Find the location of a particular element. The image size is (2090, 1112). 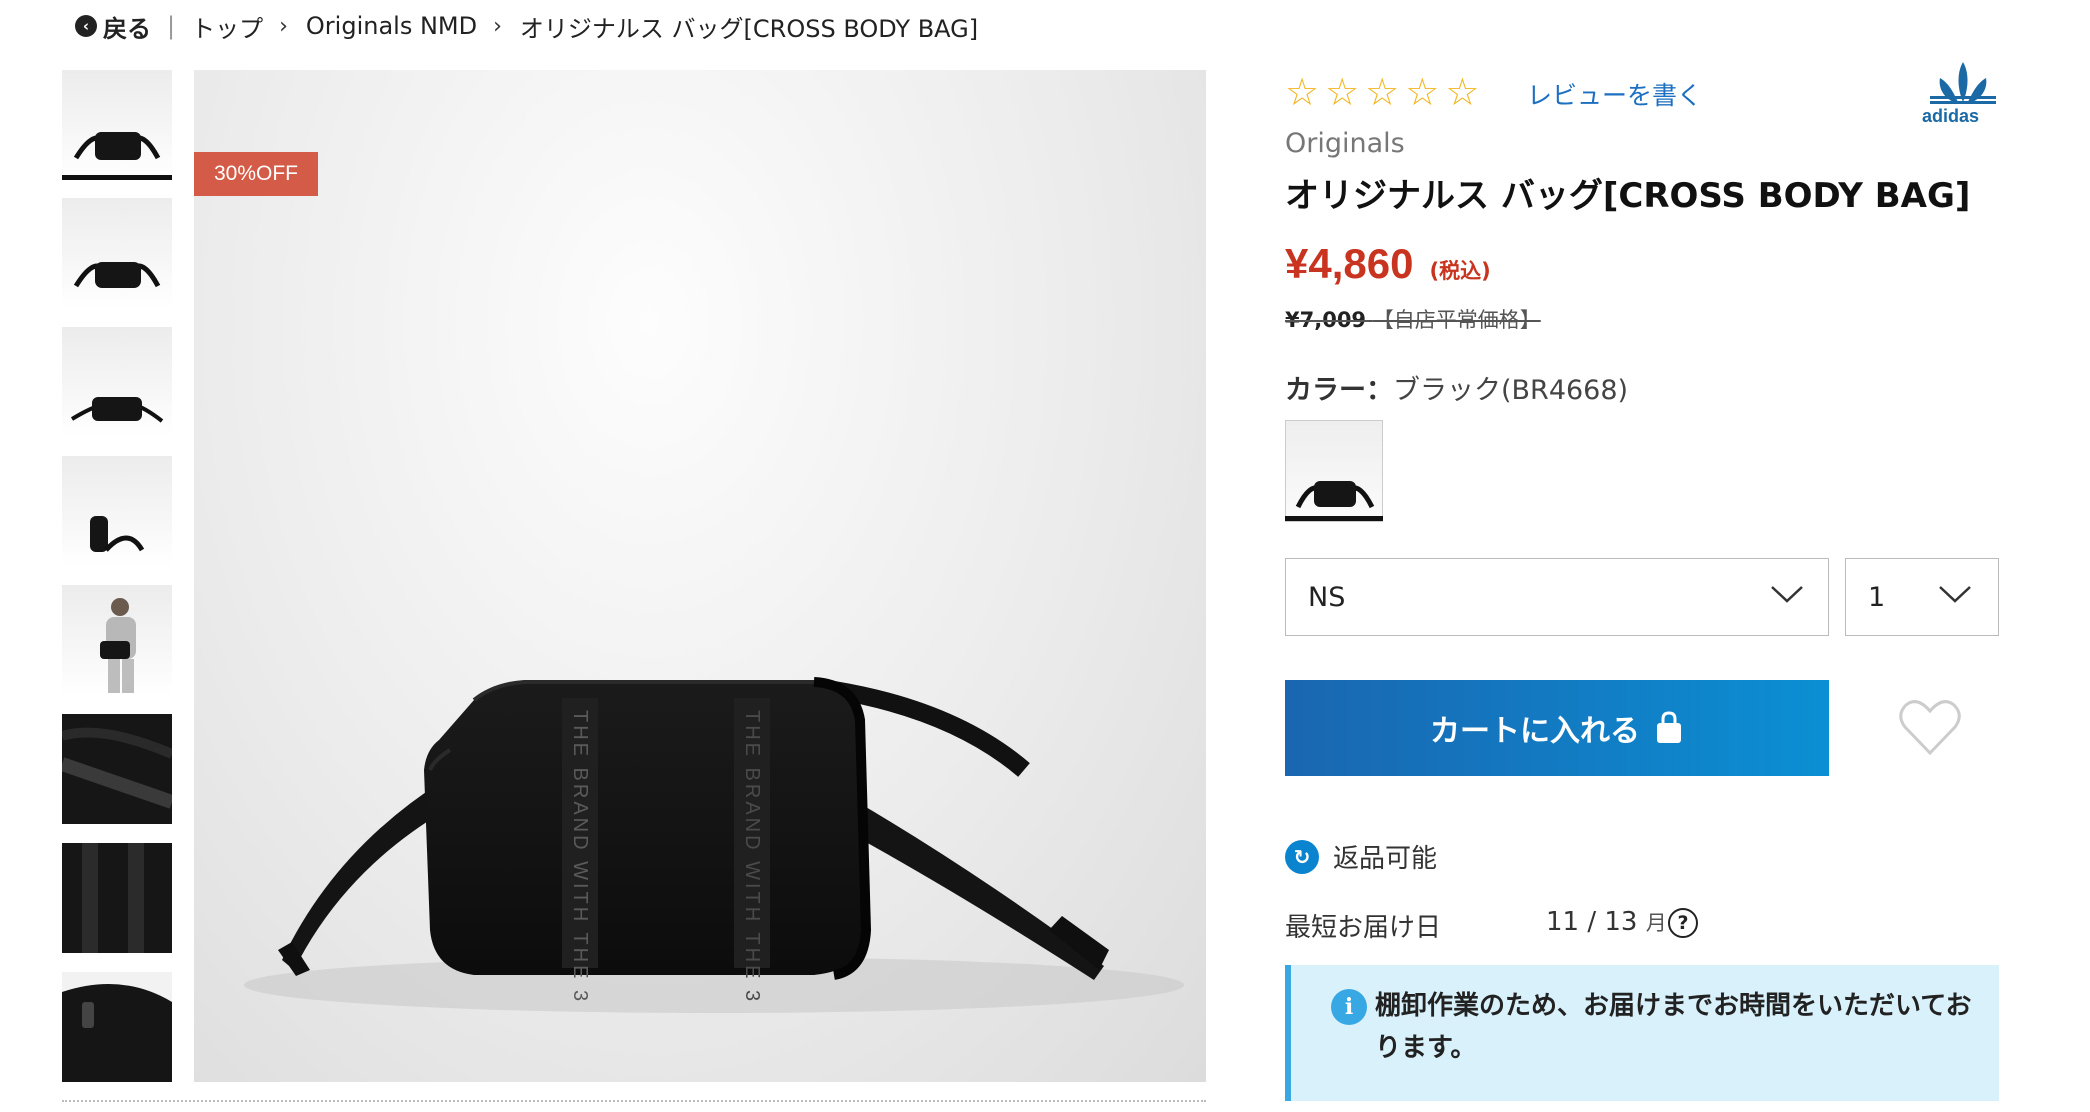

delivery-weekday: 月 is located at coordinates (1656, 923).